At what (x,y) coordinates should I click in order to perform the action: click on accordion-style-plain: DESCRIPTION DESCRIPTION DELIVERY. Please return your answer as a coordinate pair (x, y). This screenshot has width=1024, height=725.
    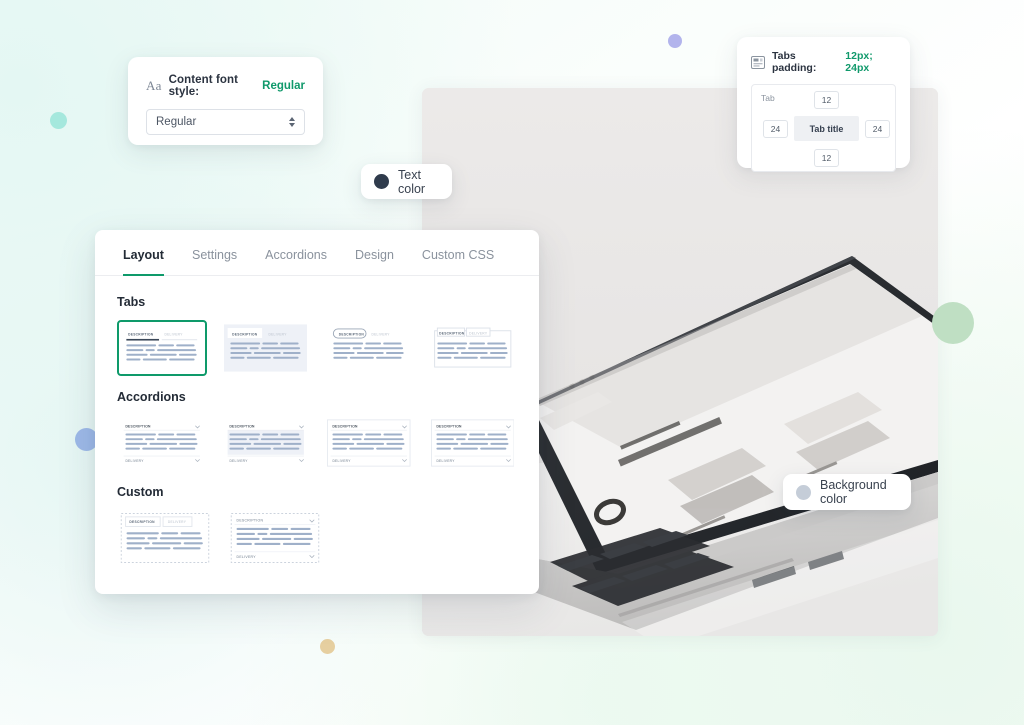
    Looking at the image, I should click on (162, 443).